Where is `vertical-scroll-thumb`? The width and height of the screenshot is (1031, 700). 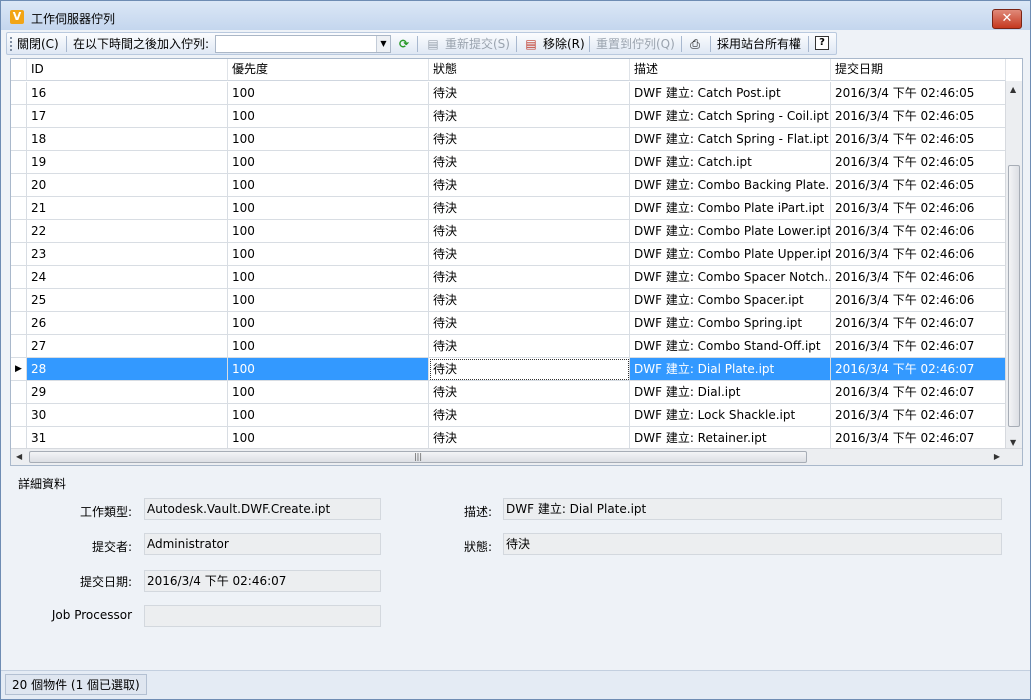
vertical-scroll-thumb is located at coordinates (1014, 296).